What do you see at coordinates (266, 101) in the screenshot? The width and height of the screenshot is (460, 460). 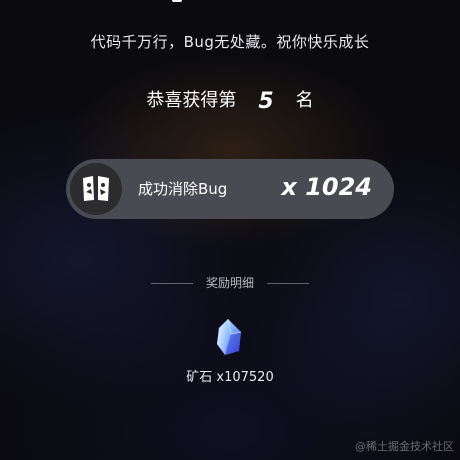 I see `rank-number: 5` at bounding box center [266, 101].